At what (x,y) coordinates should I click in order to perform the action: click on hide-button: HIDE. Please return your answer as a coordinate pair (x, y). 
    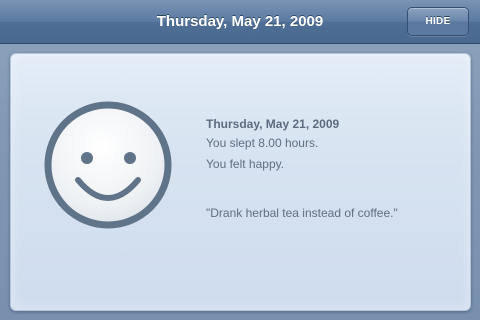
    Looking at the image, I should click on (438, 21).